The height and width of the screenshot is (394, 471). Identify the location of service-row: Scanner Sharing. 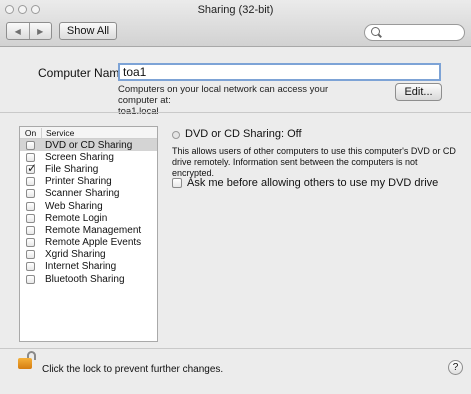
(88, 194).